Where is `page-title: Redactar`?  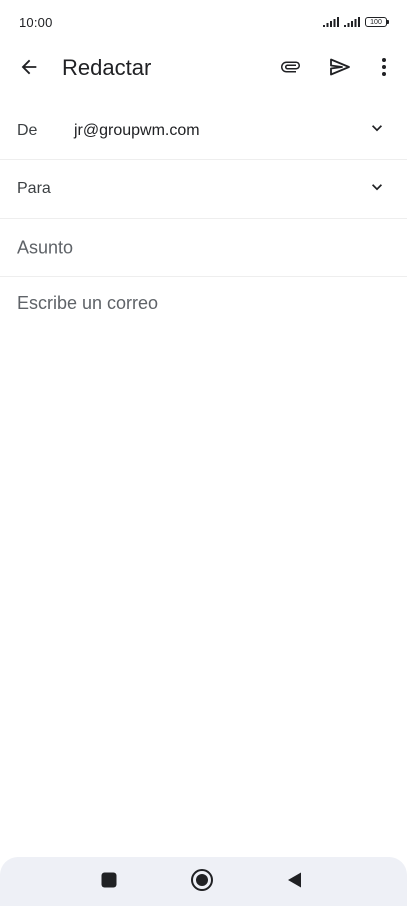
page-title: Redactar is located at coordinates (107, 67).